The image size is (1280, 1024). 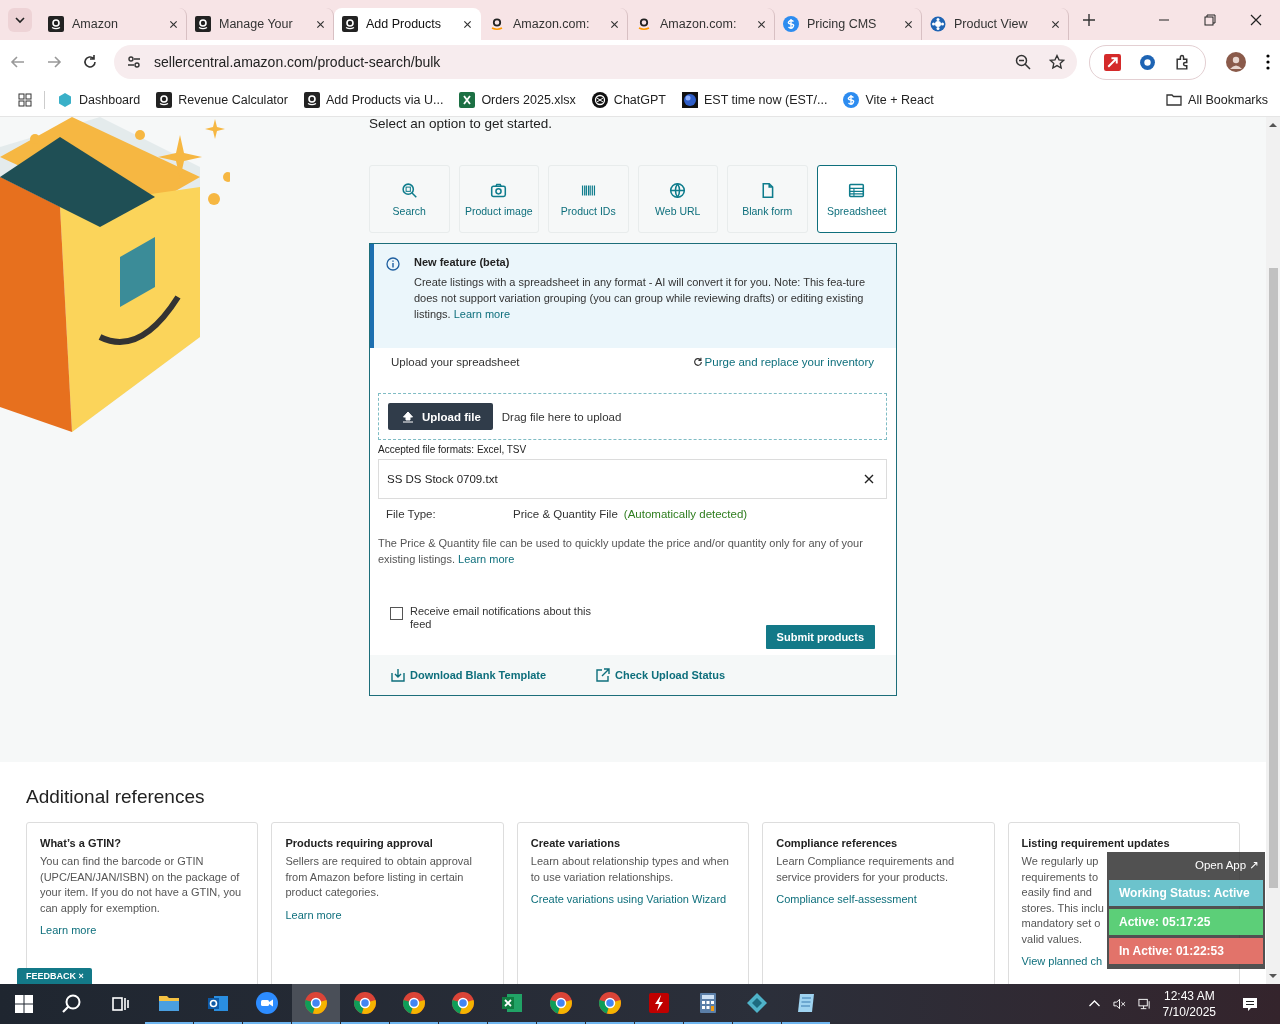 I want to click on lightning-icon, so click(x=659, y=1003).